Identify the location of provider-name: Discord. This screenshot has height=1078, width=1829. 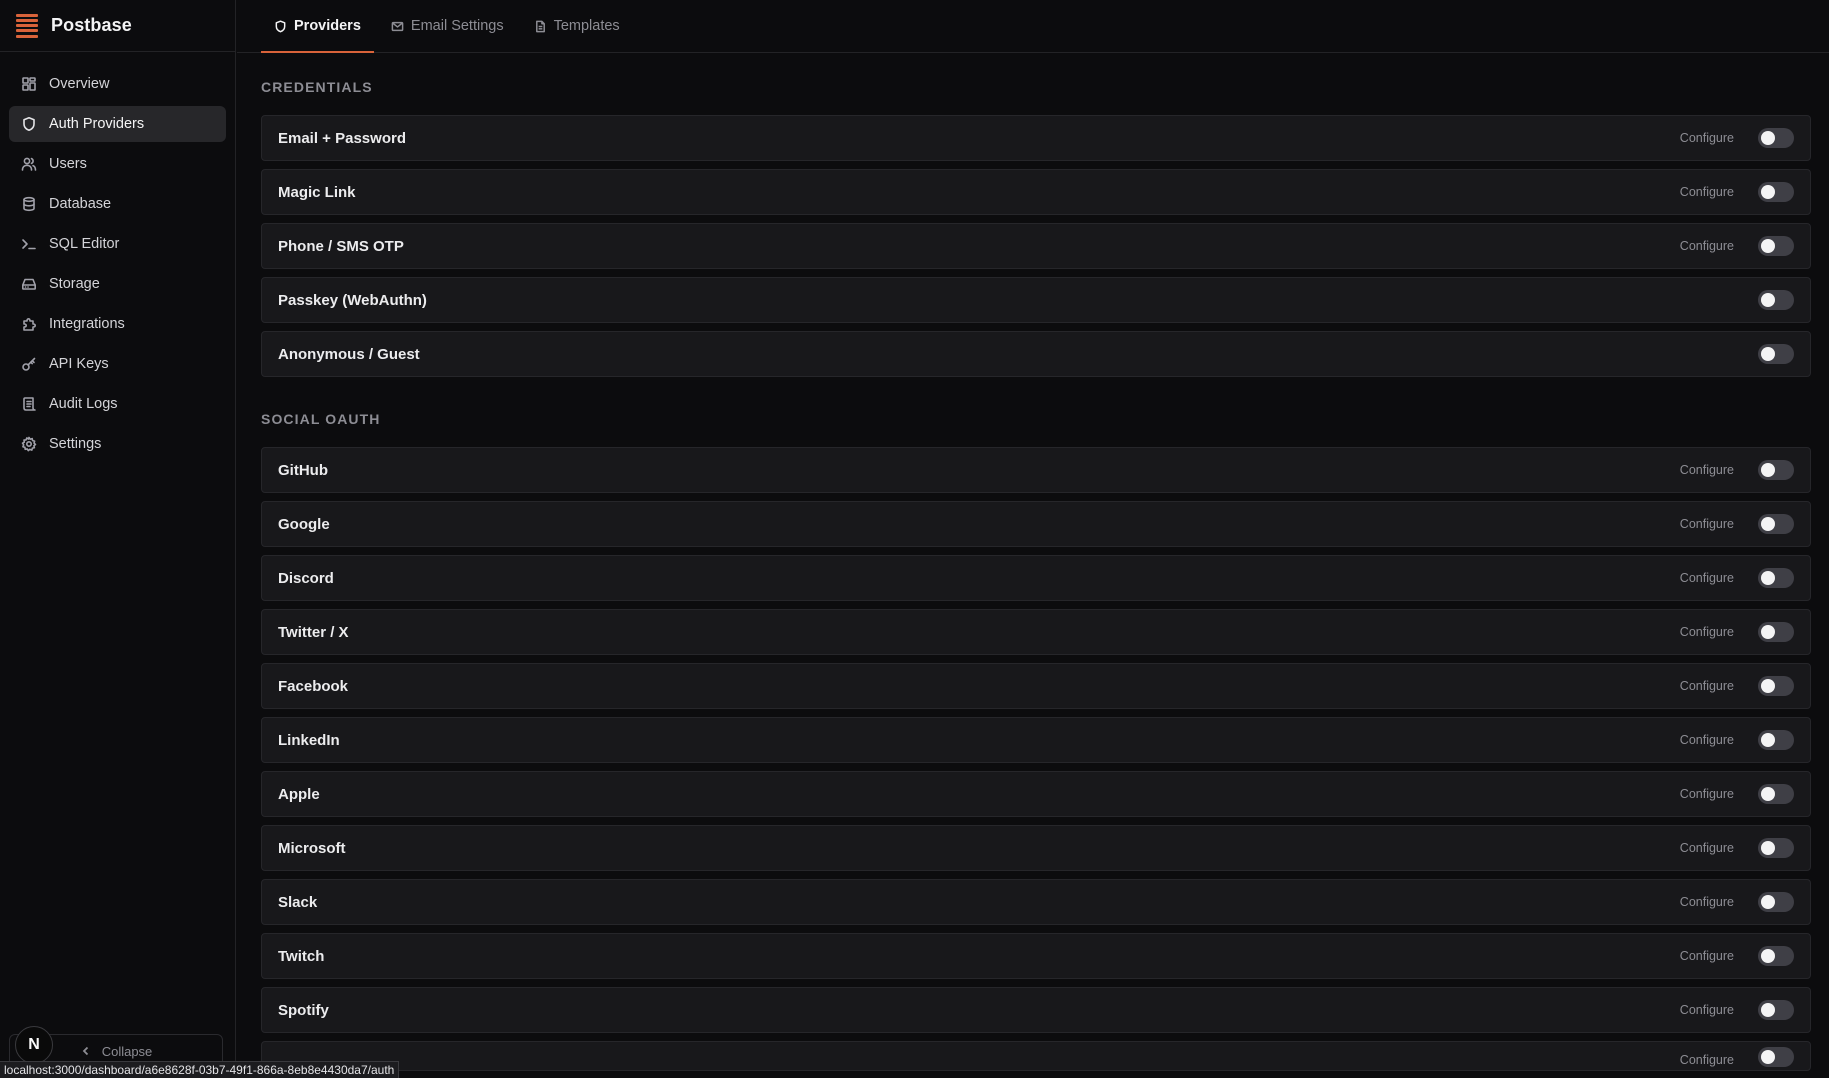
(306, 578).